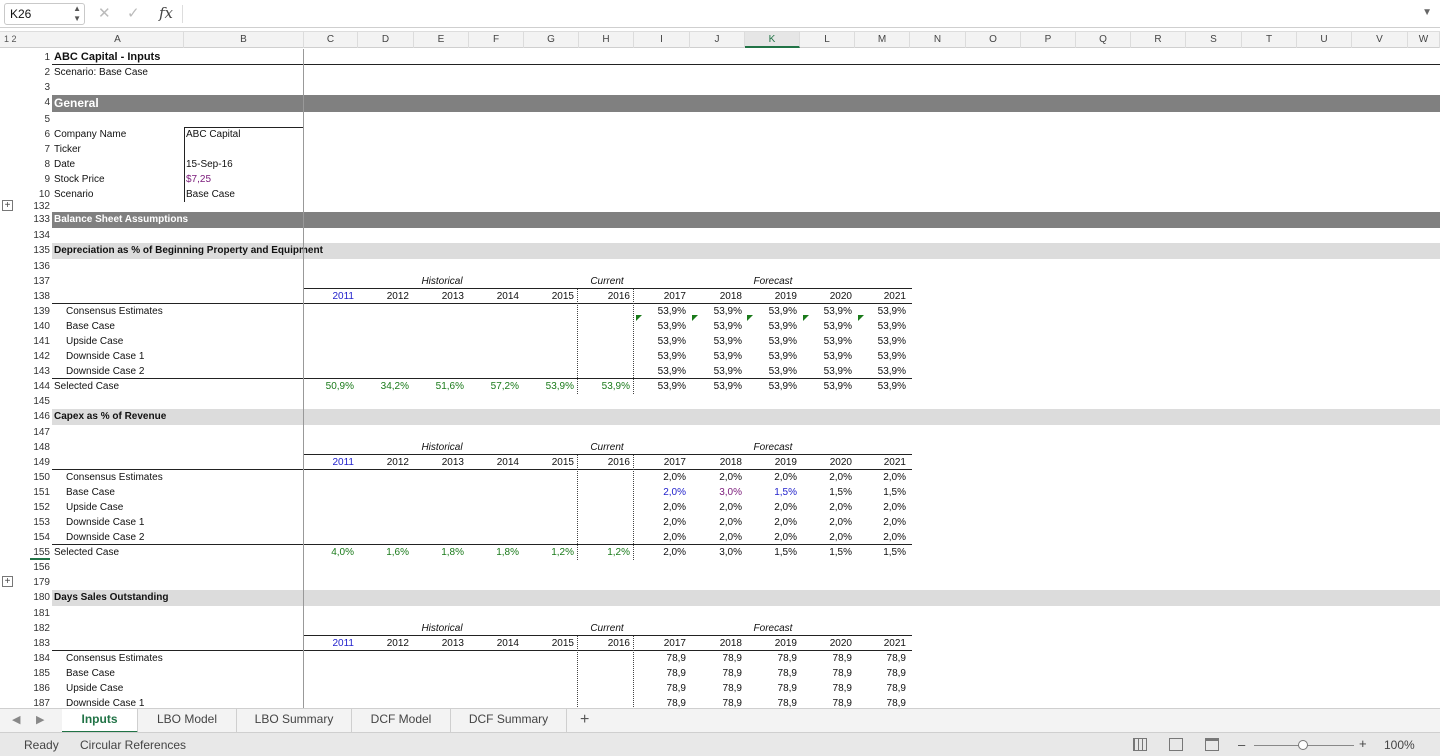 The image size is (1440, 756). I want to click on page-break-view-icon, so click(1212, 744).